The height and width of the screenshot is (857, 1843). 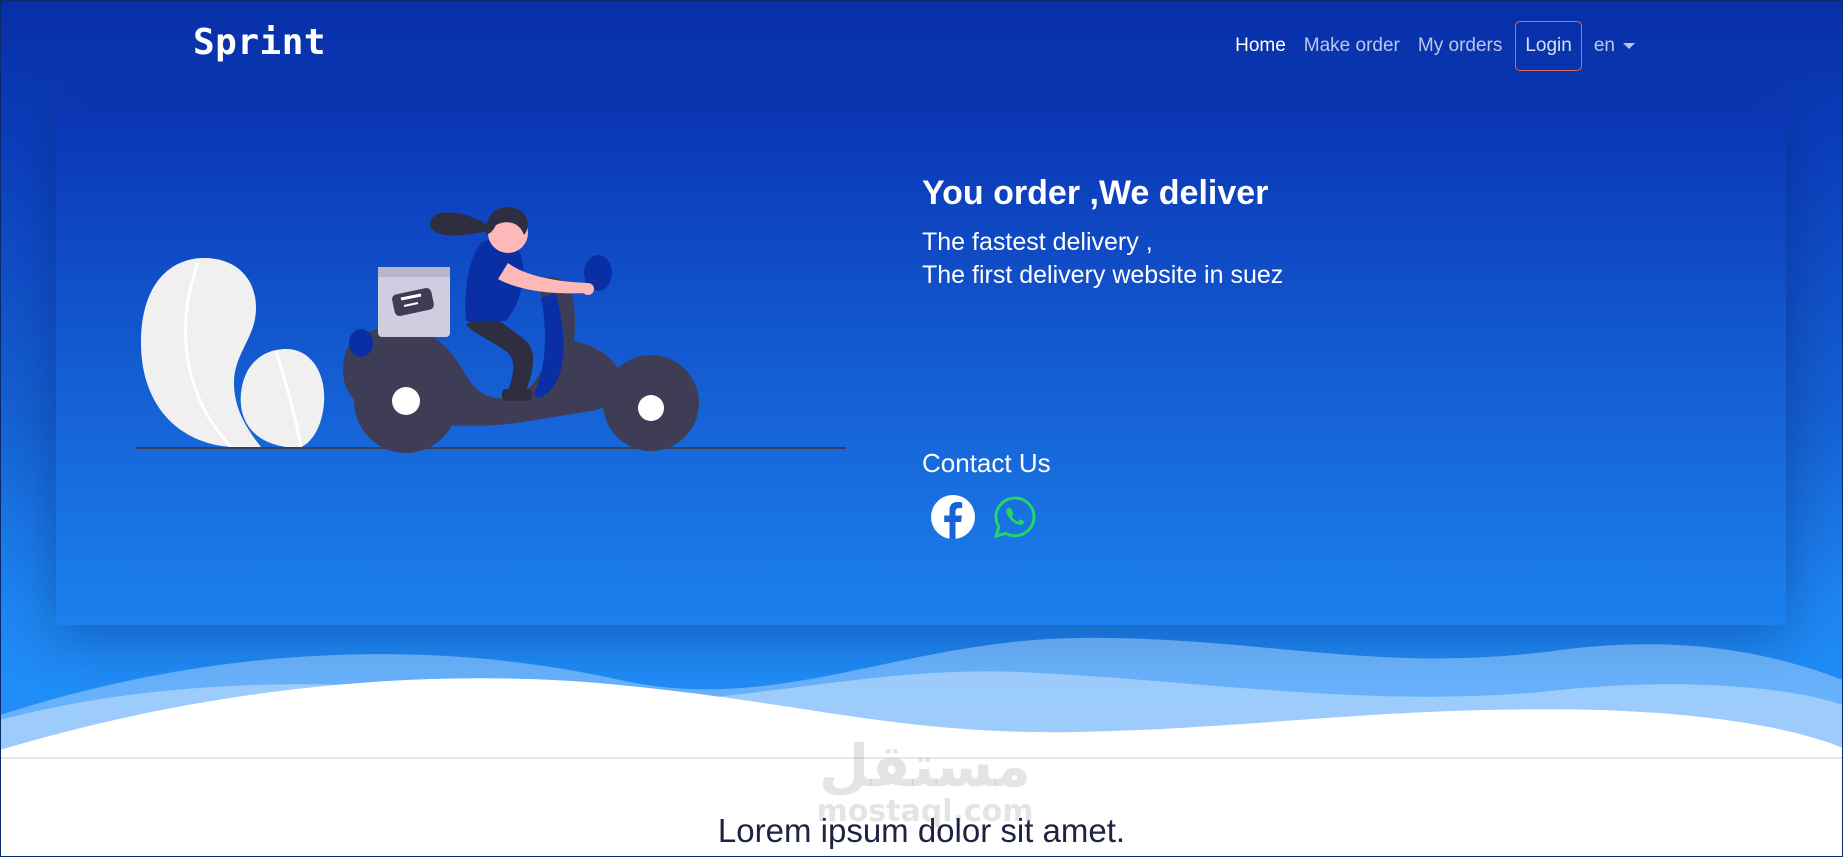 What do you see at coordinates (1604, 45) in the screenshot?
I see `language-label: en` at bounding box center [1604, 45].